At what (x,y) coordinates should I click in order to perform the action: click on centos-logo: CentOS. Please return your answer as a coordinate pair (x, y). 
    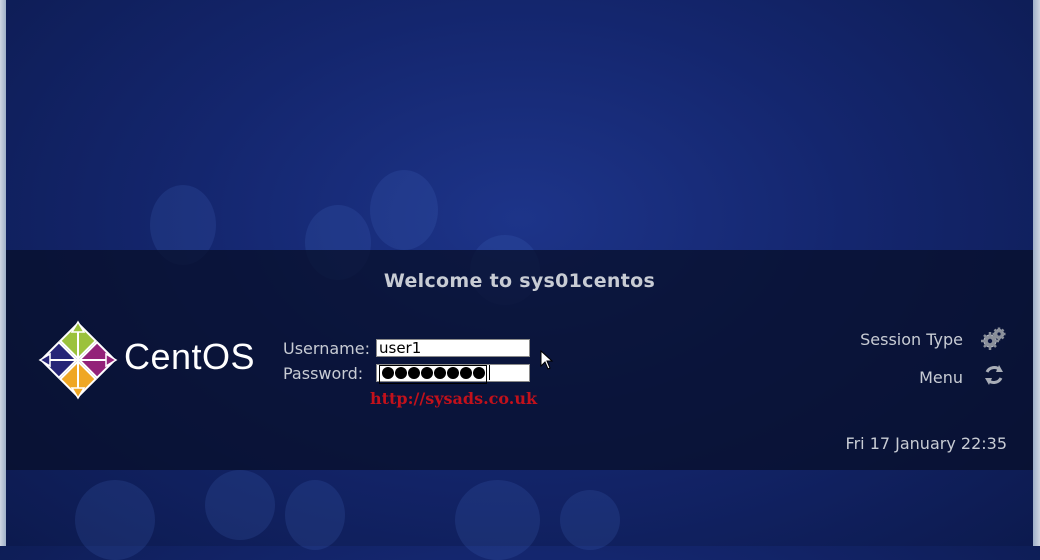
    Looking at the image, I should click on (148, 360).